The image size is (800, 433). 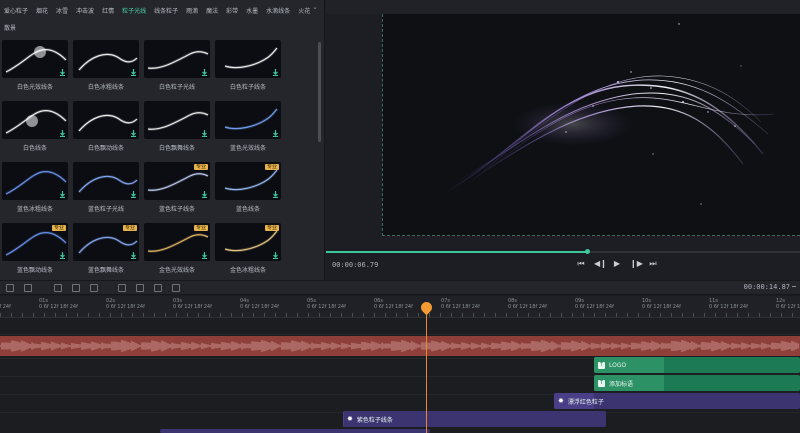 I want to click on chevron-down-icon: ⌄, so click(x=315, y=7).